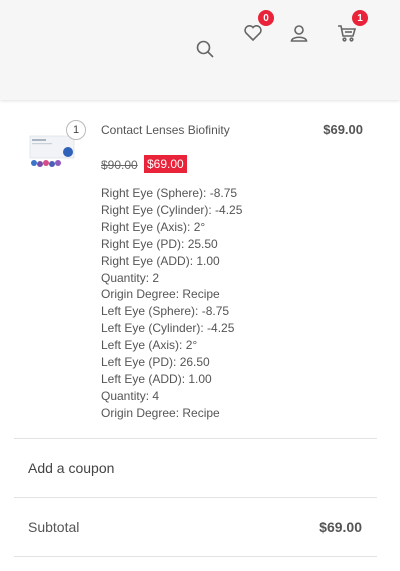  I want to click on attribute-line: Left Eye (Axis): 2°, so click(149, 345).